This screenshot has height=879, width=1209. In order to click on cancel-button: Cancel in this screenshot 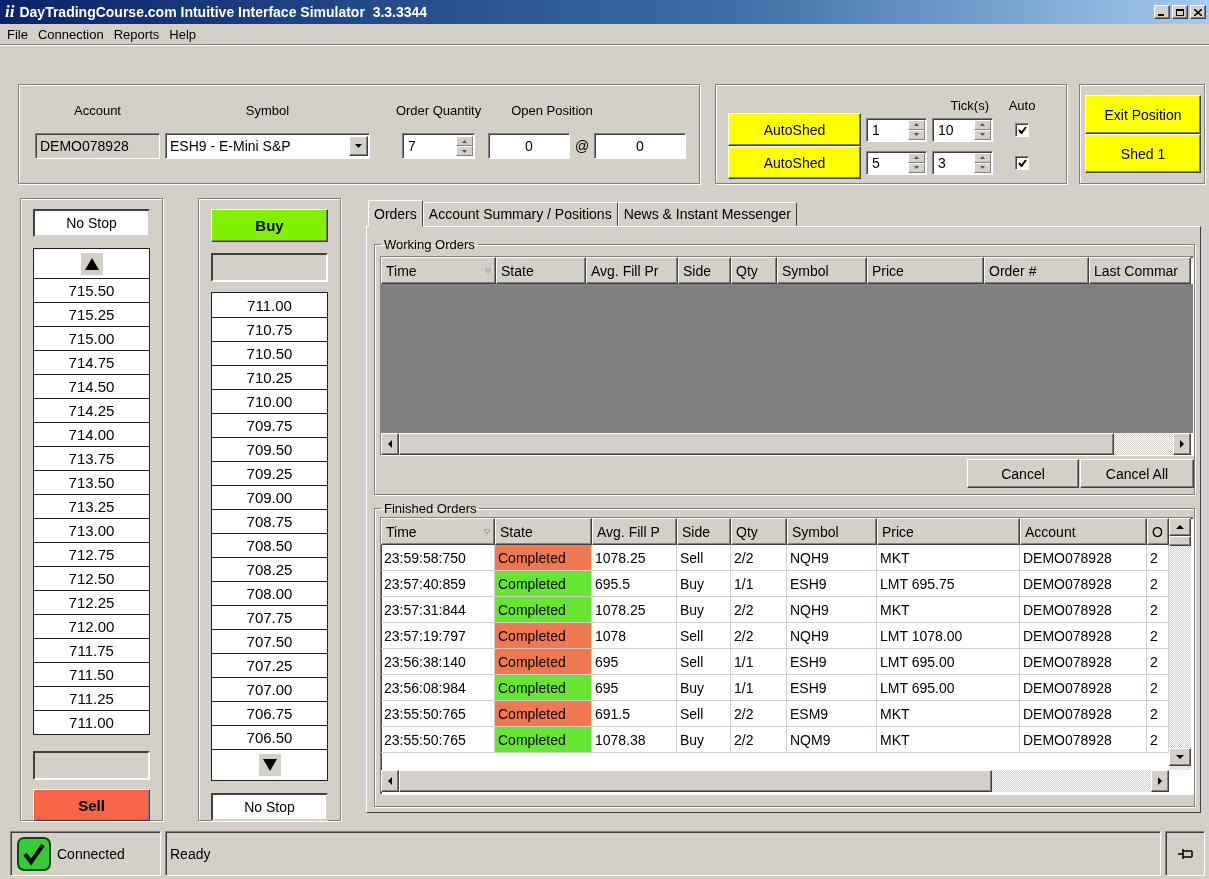, I will do `click(1023, 473)`.